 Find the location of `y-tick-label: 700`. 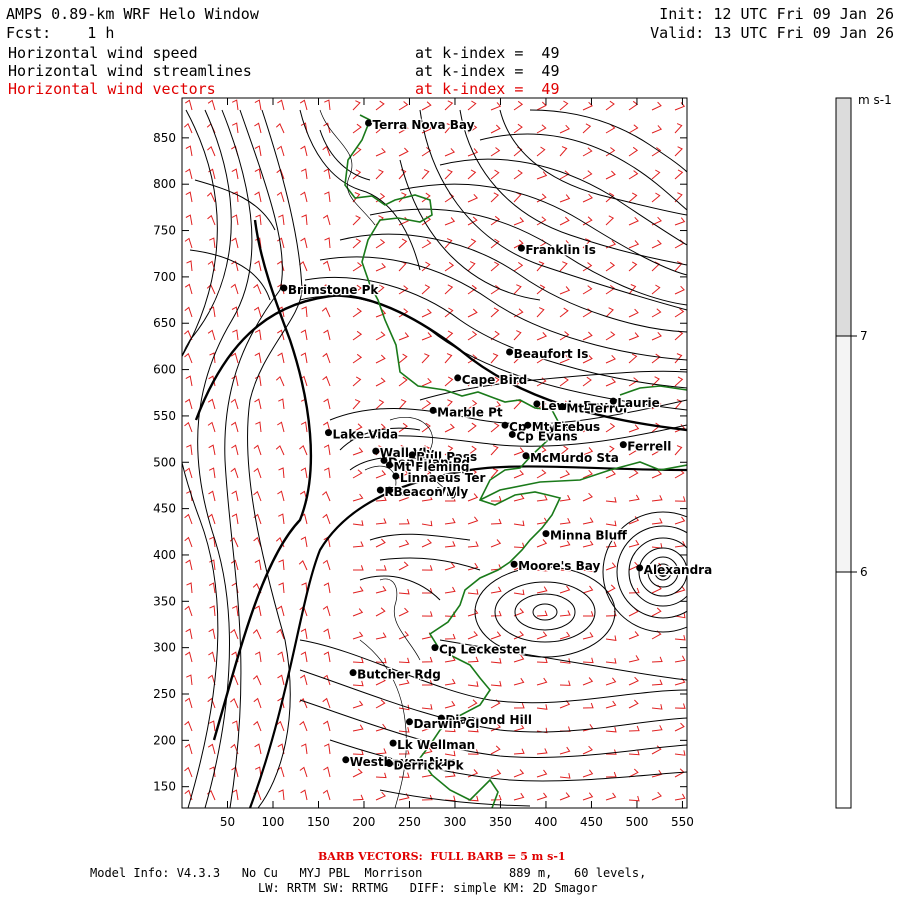

y-tick-label: 700 is located at coordinates (164, 277).